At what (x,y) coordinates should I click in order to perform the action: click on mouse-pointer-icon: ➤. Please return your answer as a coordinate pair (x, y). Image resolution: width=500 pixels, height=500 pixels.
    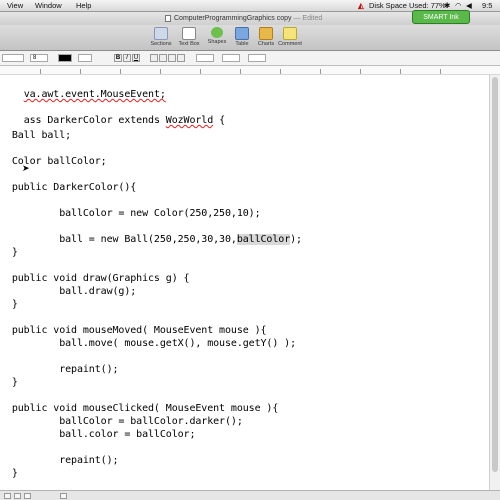
    Looking at the image, I should click on (26, 168).